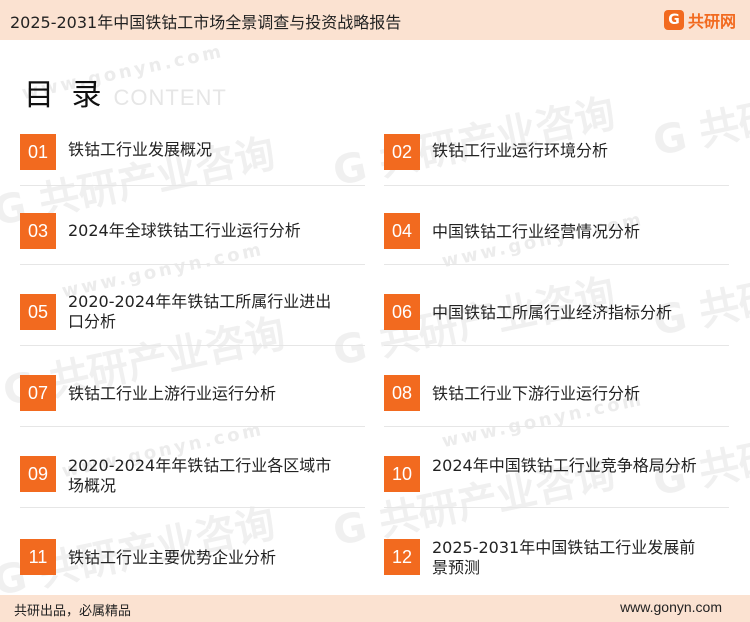 Image resolution: width=750 pixels, height=622 pixels. Describe the element at coordinates (536, 393) in the screenshot. I see `toc-item-label: 铁钴工行业下游行业运行分析` at that location.